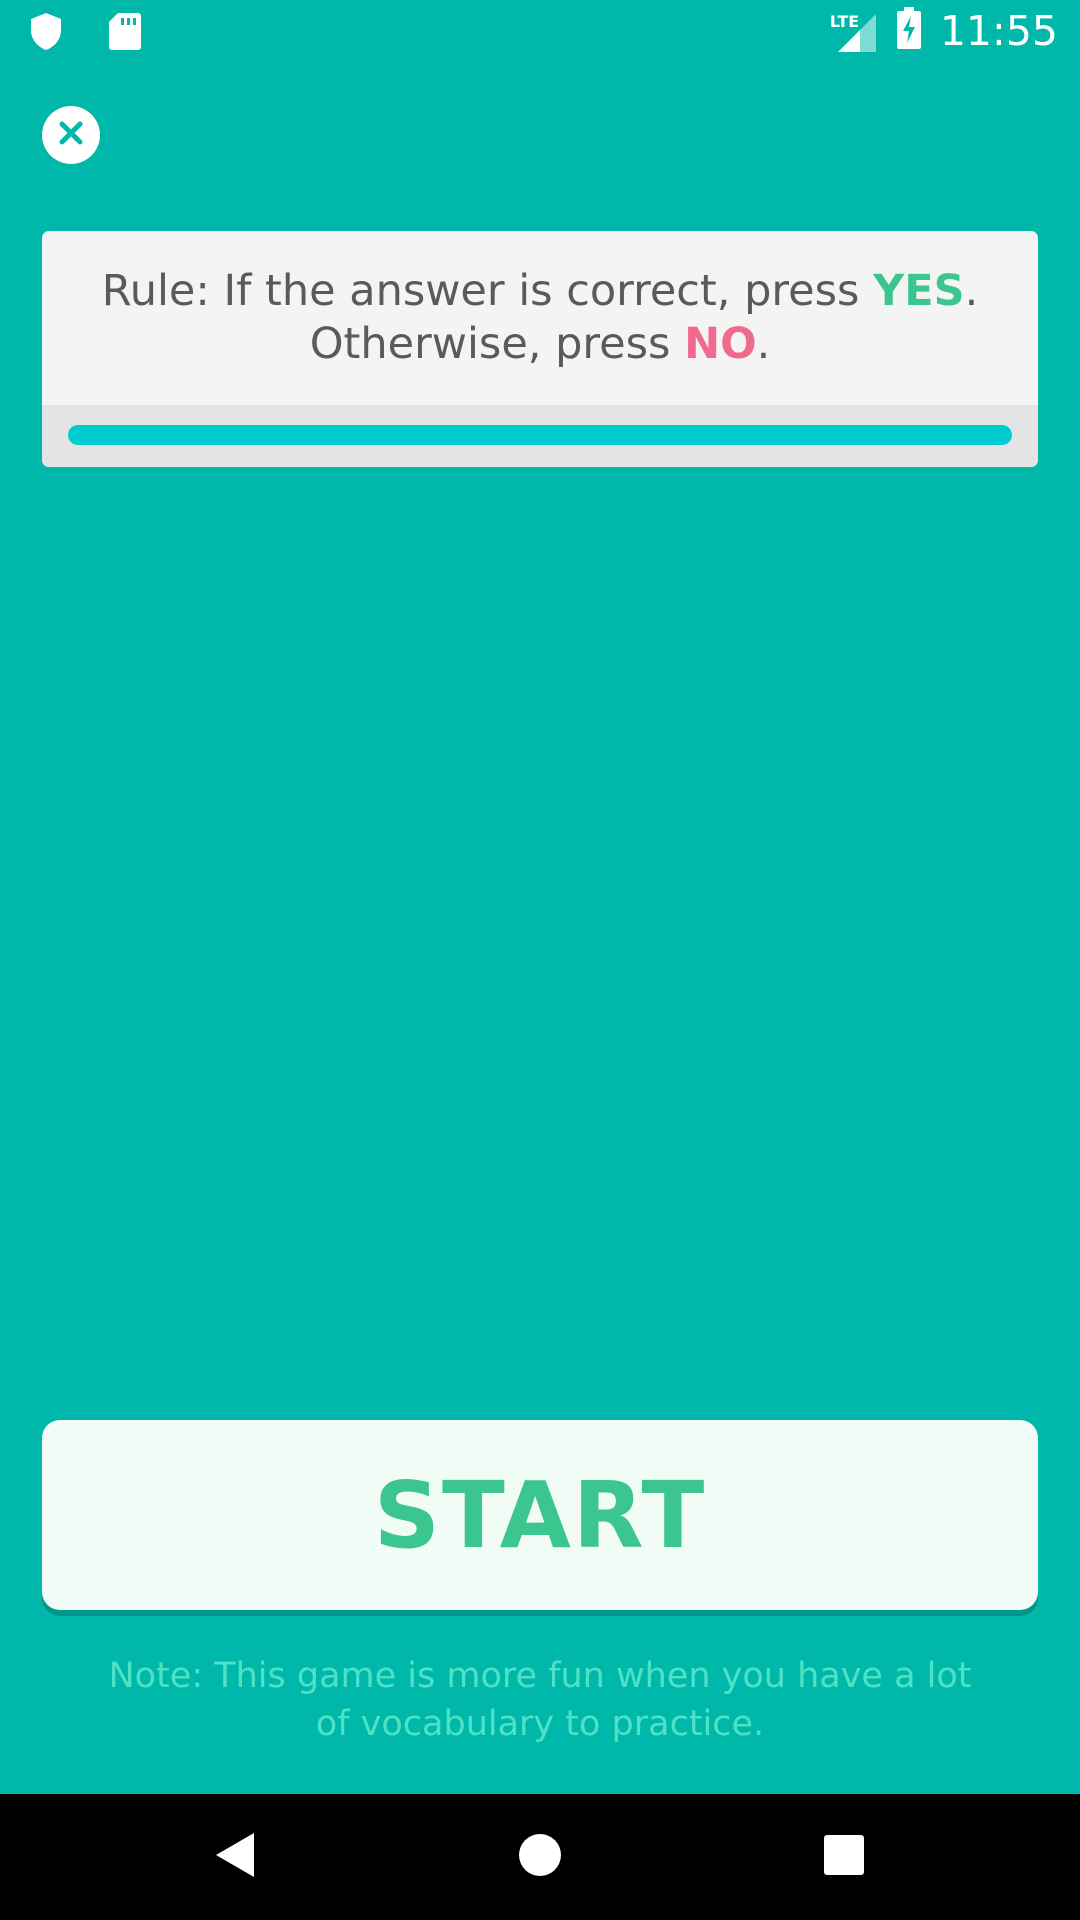 The width and height of the screenshot is (1080, 1920). What do you see at coordinates (763, 344) in the screenshot?
I see `rule-period-2: .` at bounding box center [763, 344].